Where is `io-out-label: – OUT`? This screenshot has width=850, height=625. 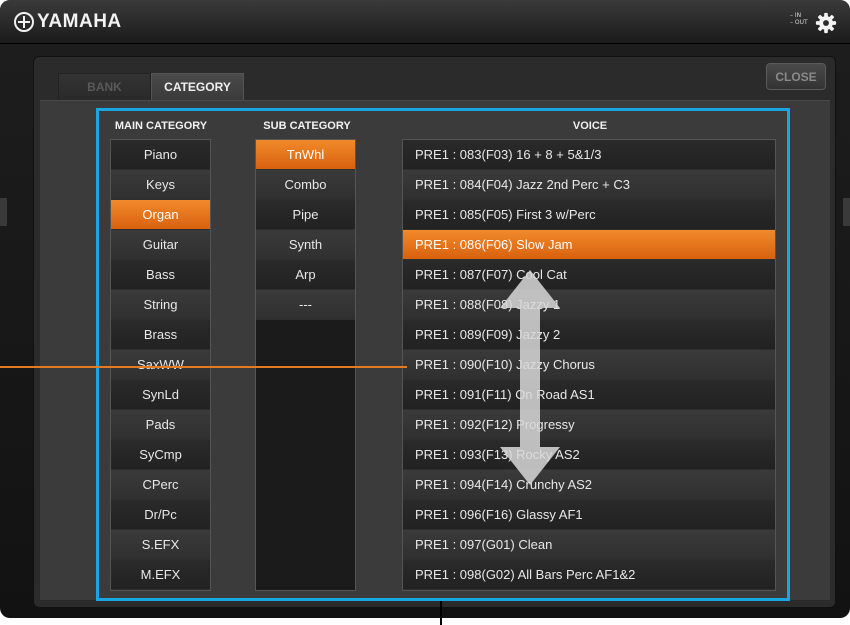 io-out-label: – OUT is located at coordinates (799, 22).